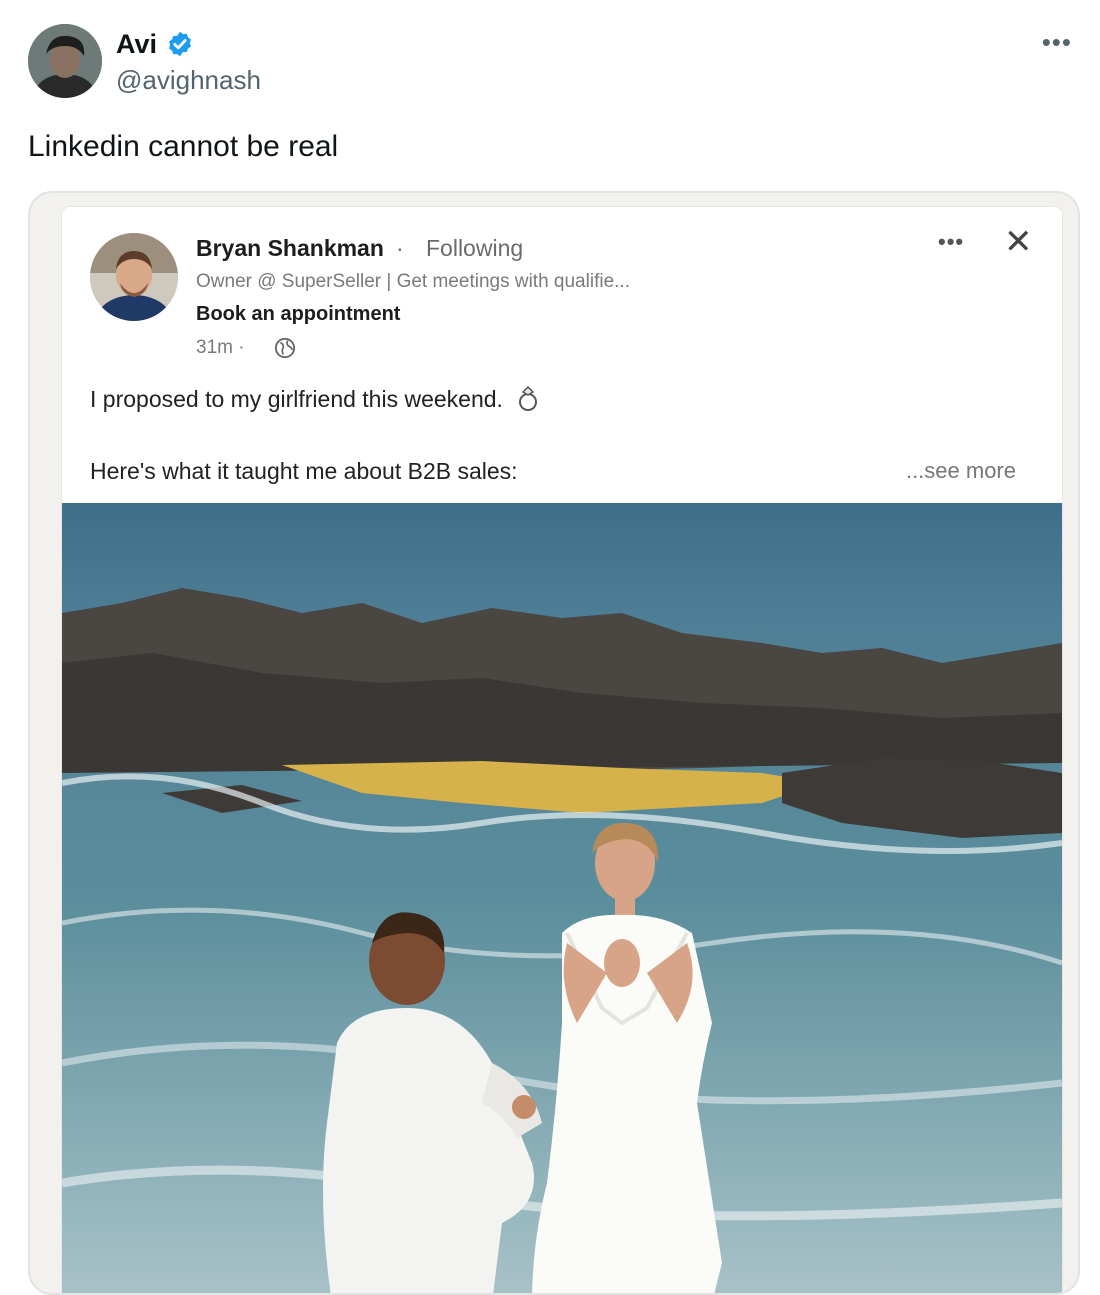  I want to click on close-icon: ✕, so click(1018, 242).